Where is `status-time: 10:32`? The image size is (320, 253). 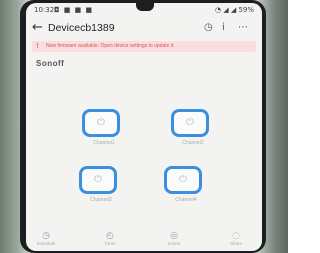
status-time: 10:32 is located at coordinates (44, 10).